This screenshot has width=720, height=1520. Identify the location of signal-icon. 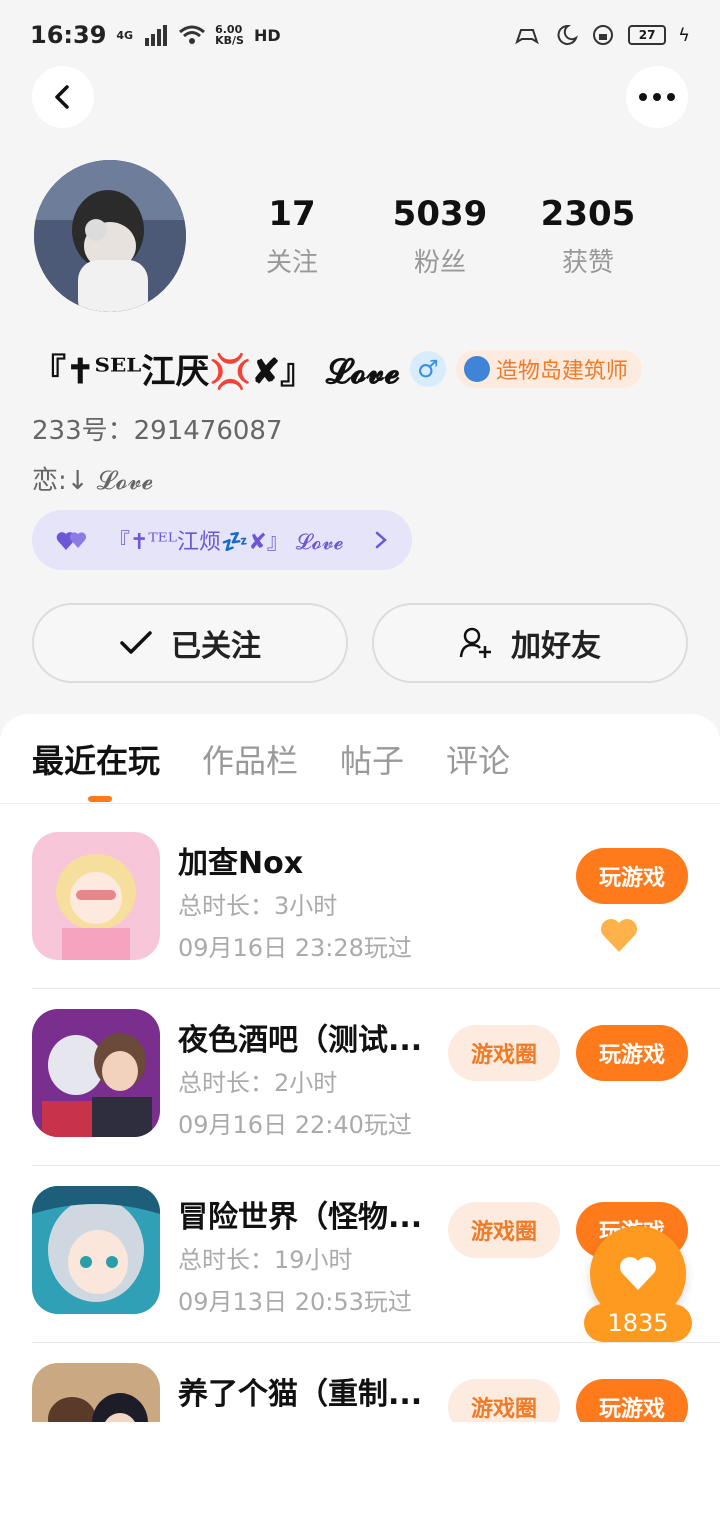
(156, 35).